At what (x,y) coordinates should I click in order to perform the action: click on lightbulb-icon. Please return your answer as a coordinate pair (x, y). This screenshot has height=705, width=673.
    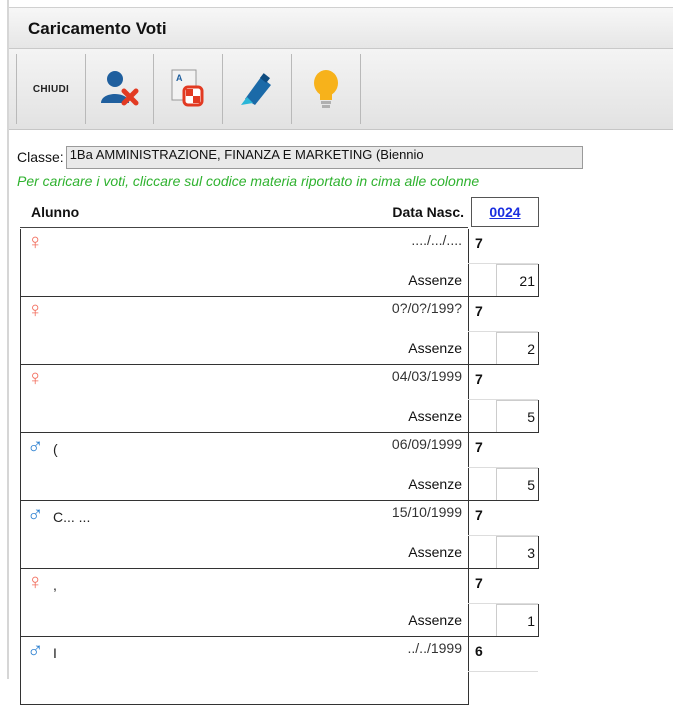
    Looking at the image, I should click on (326, 89).